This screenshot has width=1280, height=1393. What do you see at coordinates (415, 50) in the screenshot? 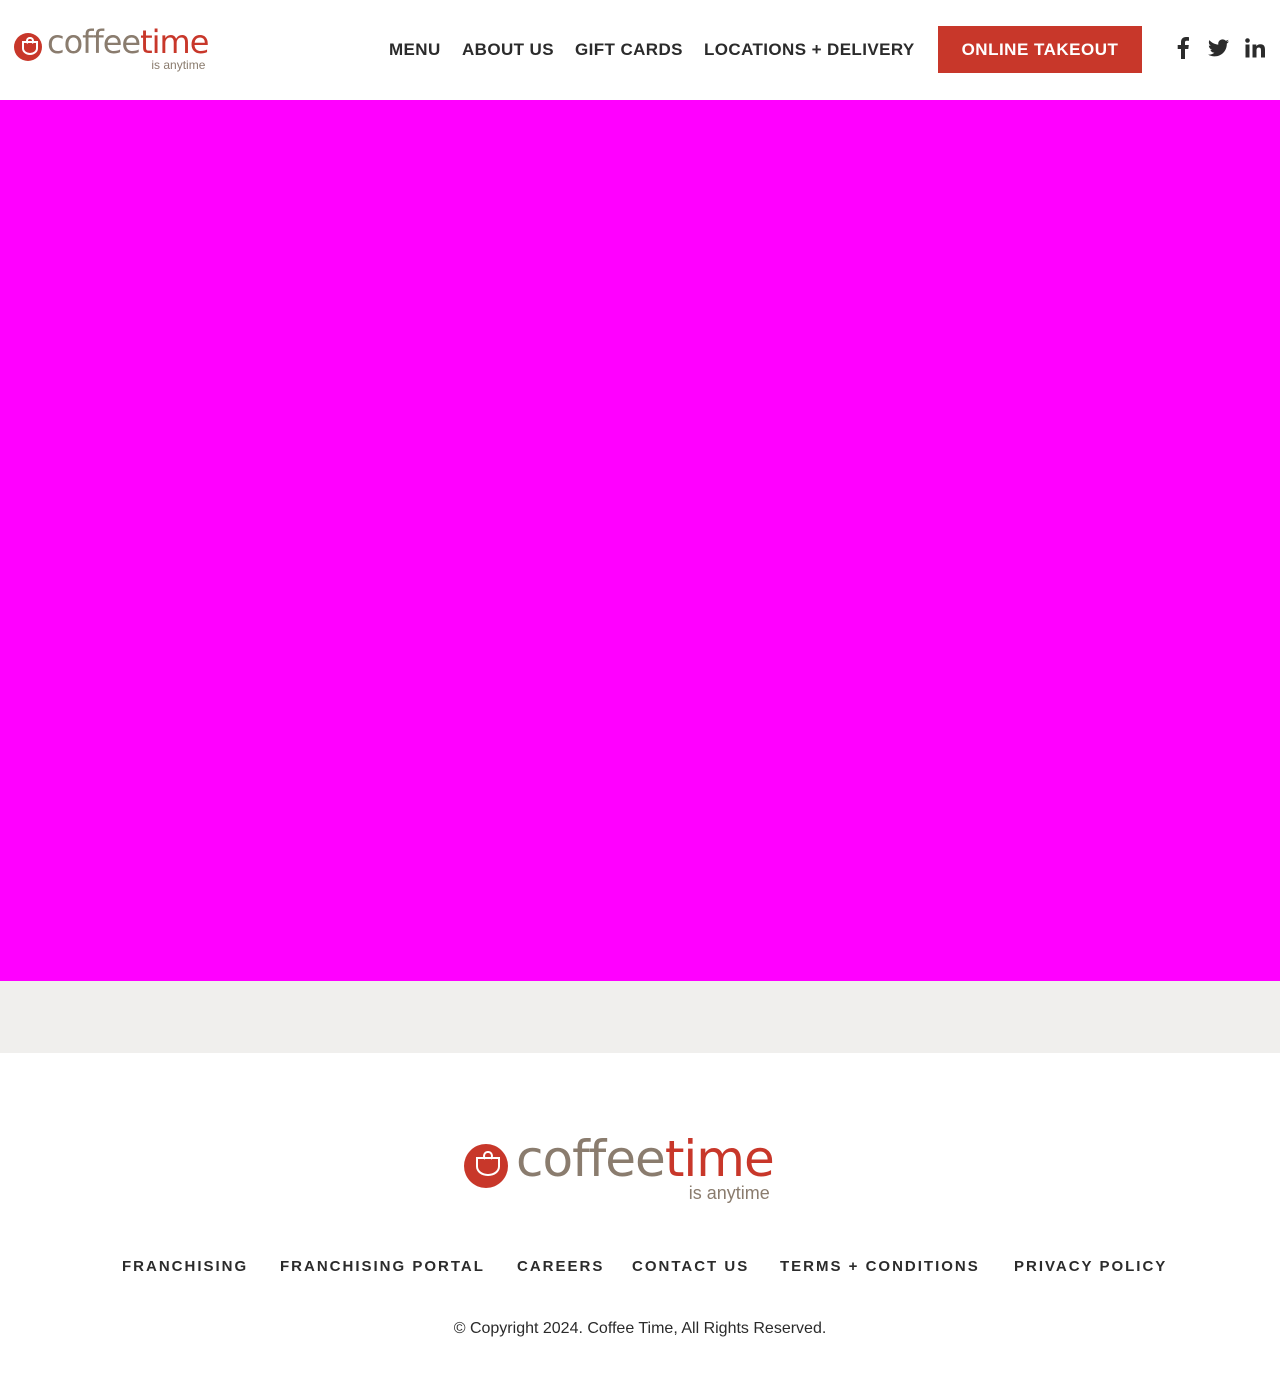
I see `nav-item-menu: MENU` at bounding box center [415, 50].